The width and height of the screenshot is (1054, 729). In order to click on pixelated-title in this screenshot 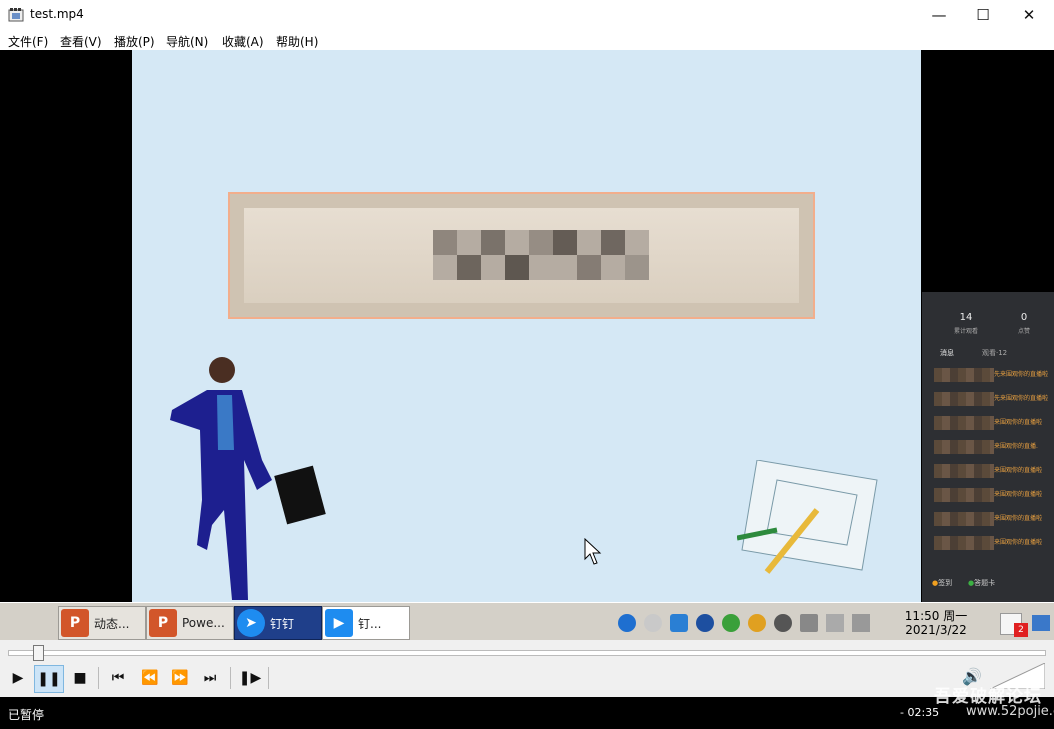, I will do `click(541, 255)`.